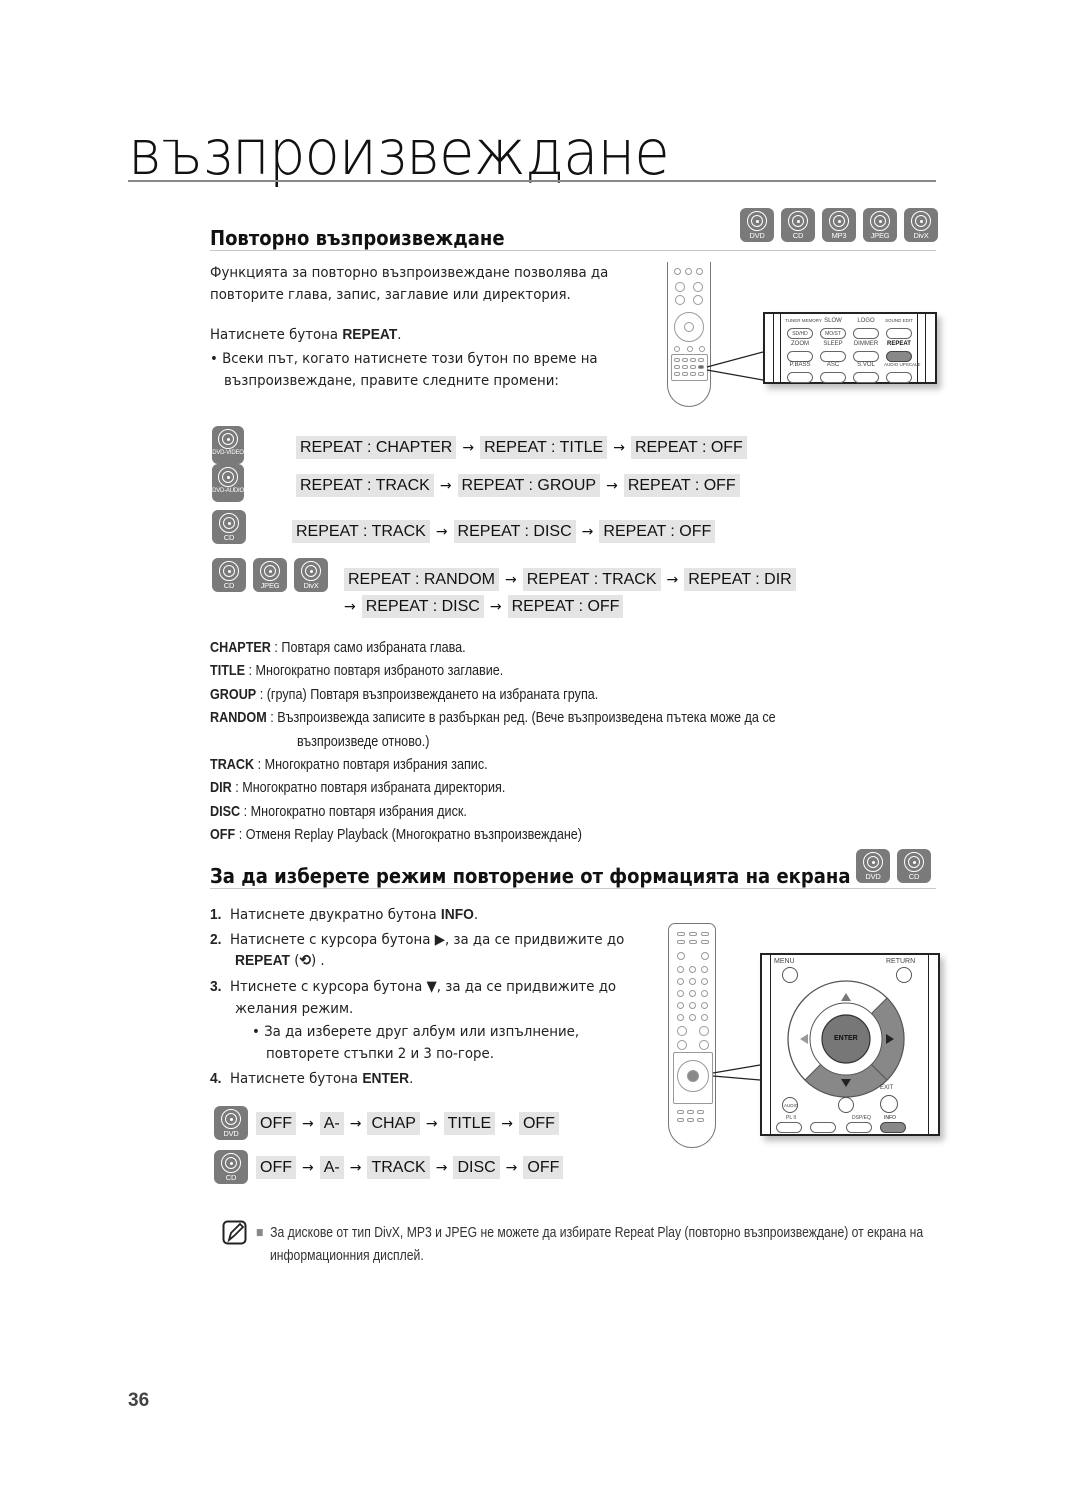  What do you see at coordinates (866, 333) in the screenshot?
I see `remote-button-logo` at bounding box center [866, 333].